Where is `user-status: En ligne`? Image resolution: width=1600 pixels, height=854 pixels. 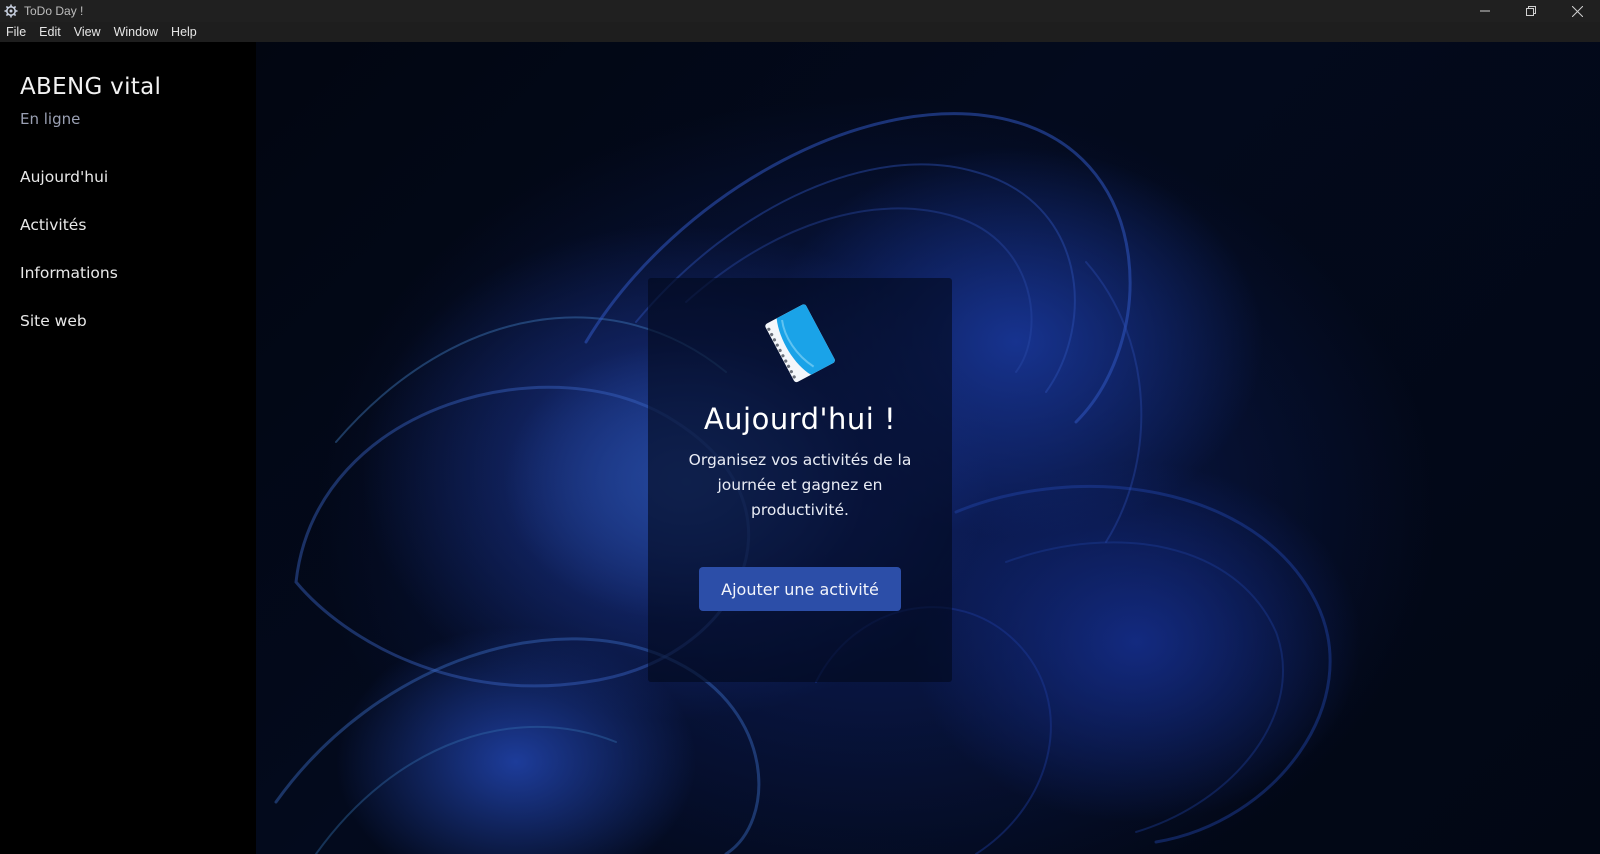
user-status: En ligne is located at coordinates (50, 119).